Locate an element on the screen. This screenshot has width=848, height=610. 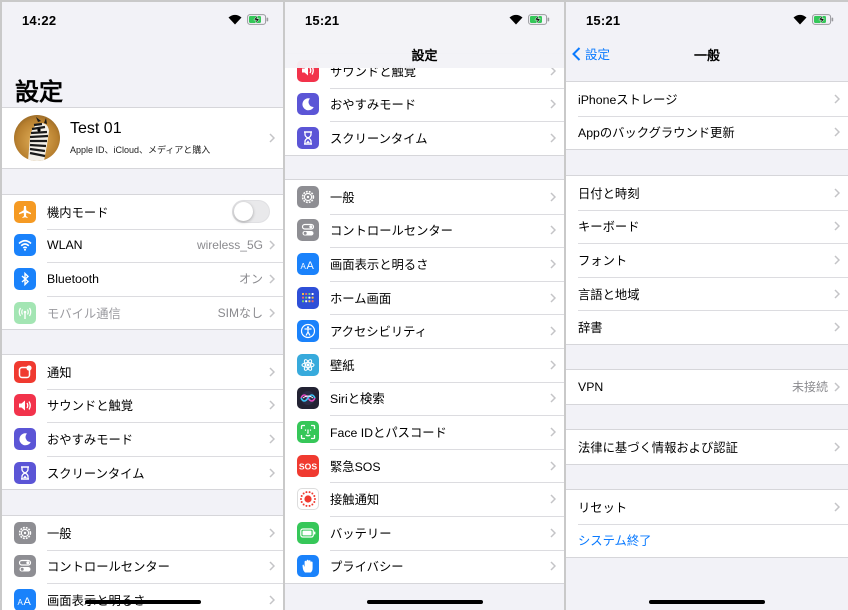
settings-row-item-0: 日付と時刻 is located at coordinates (707, 193).